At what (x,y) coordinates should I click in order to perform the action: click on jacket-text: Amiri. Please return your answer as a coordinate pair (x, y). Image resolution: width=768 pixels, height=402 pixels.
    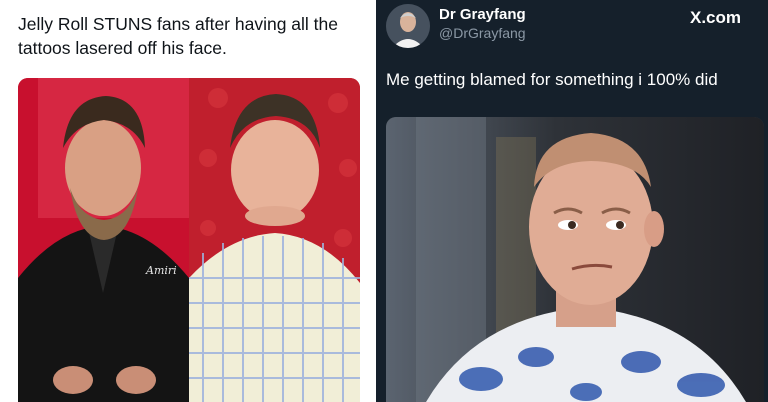
    Looking at the image, I should click on (161, 270).